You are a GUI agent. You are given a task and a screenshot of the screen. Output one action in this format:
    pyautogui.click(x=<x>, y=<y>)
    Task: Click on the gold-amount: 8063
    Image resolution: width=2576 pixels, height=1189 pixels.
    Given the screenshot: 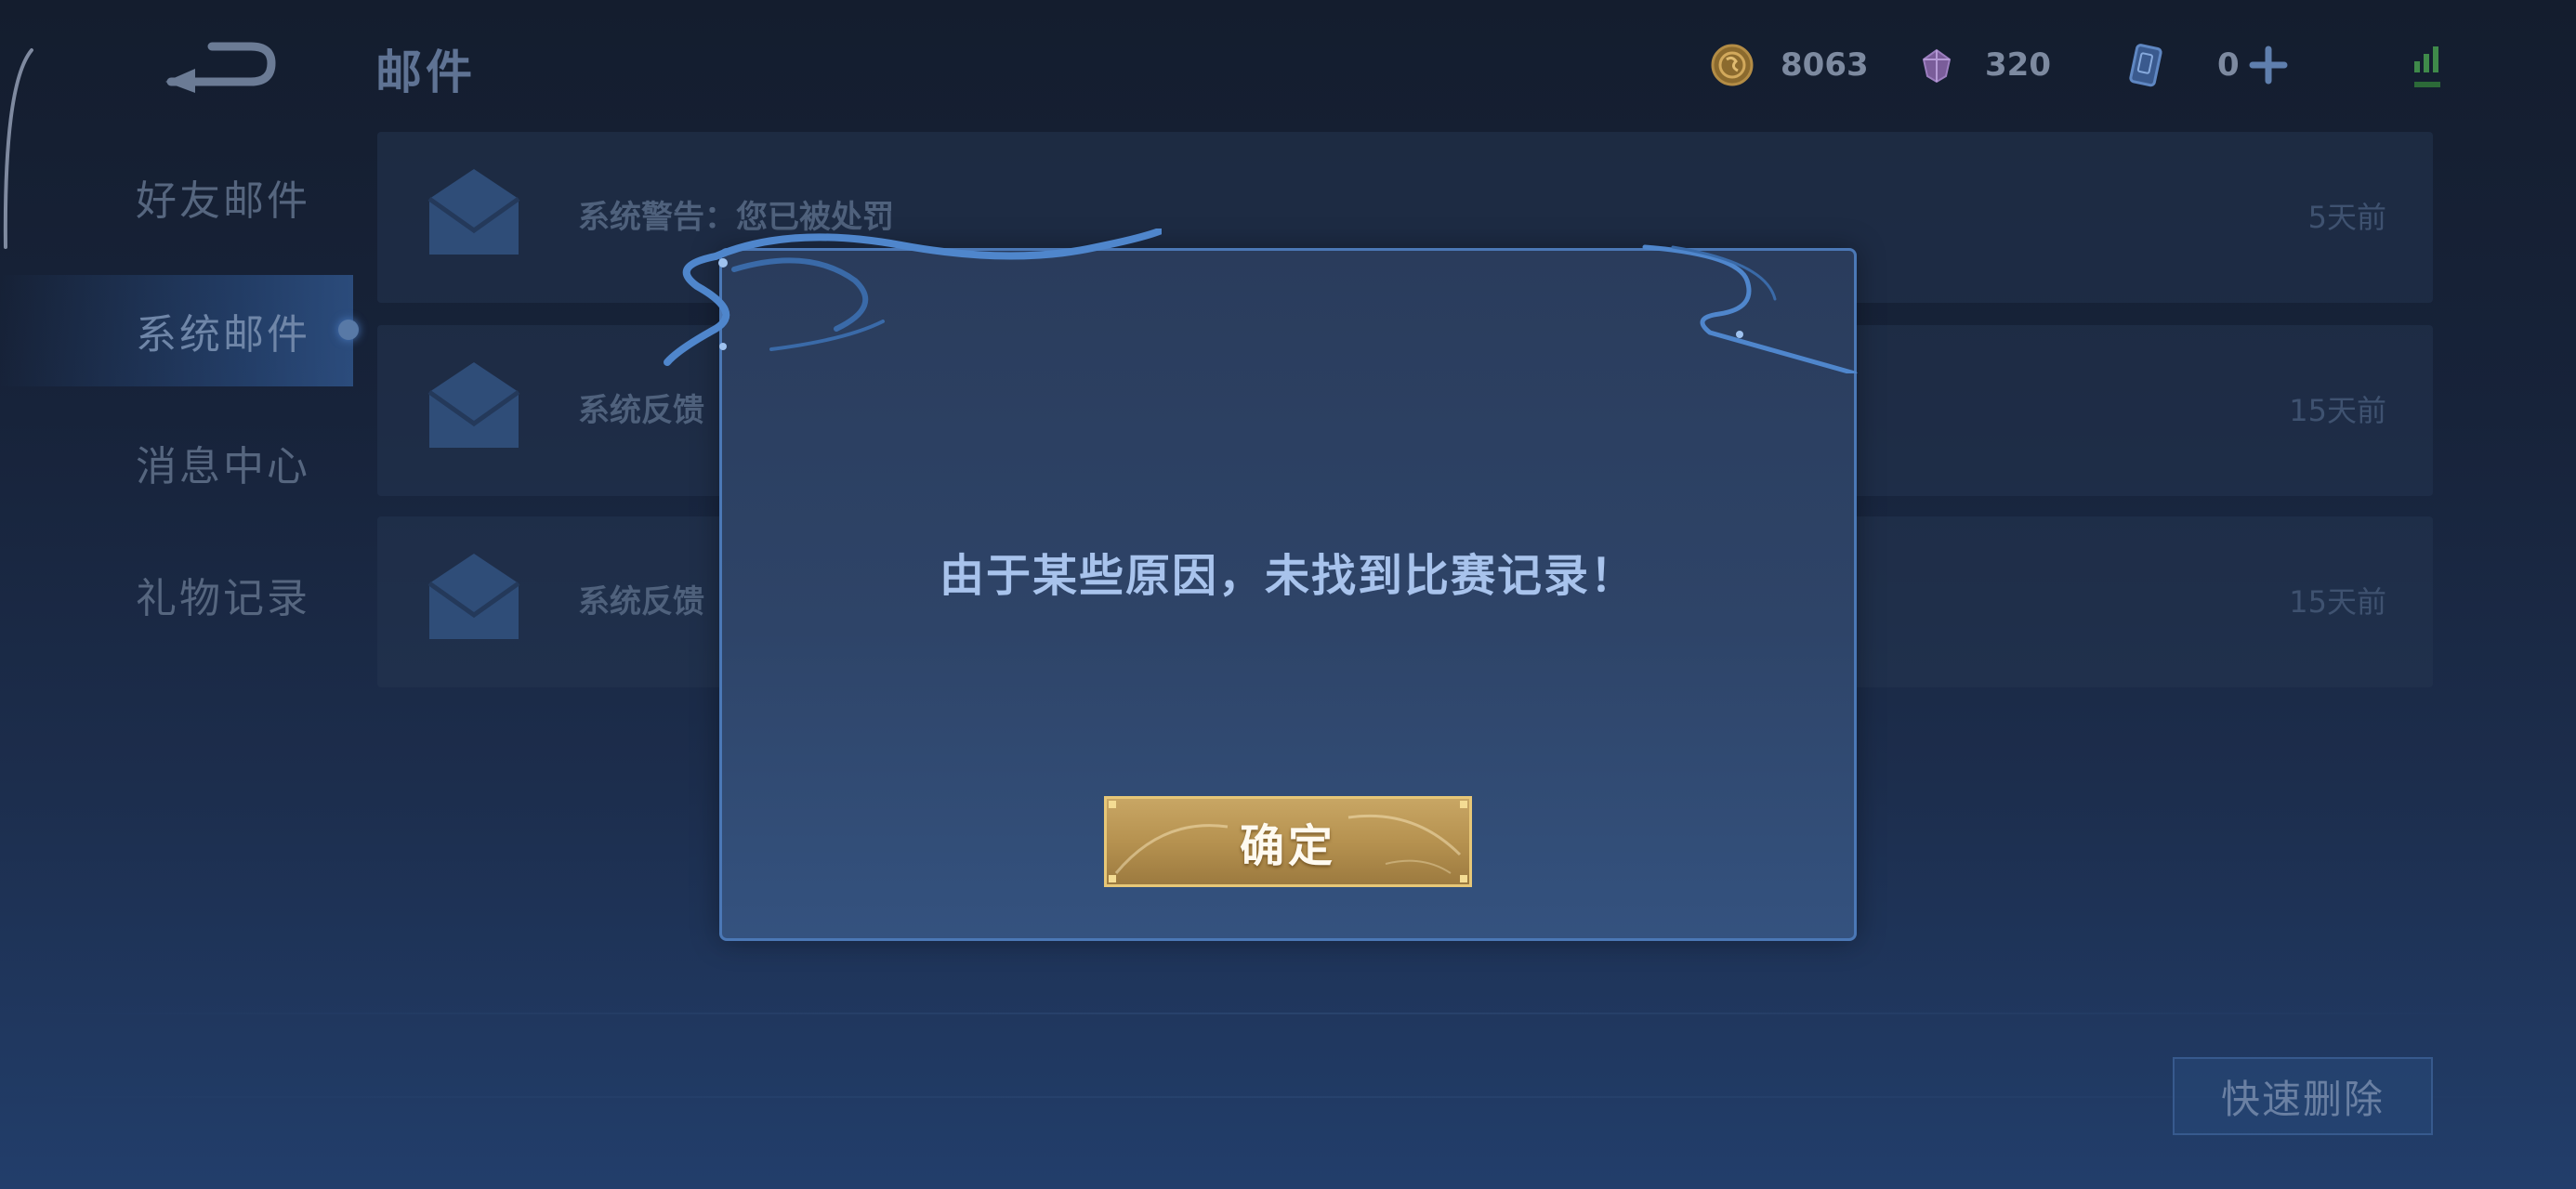 What is the action you would take?
    pyautogui.click(x=1825, y=65)
    